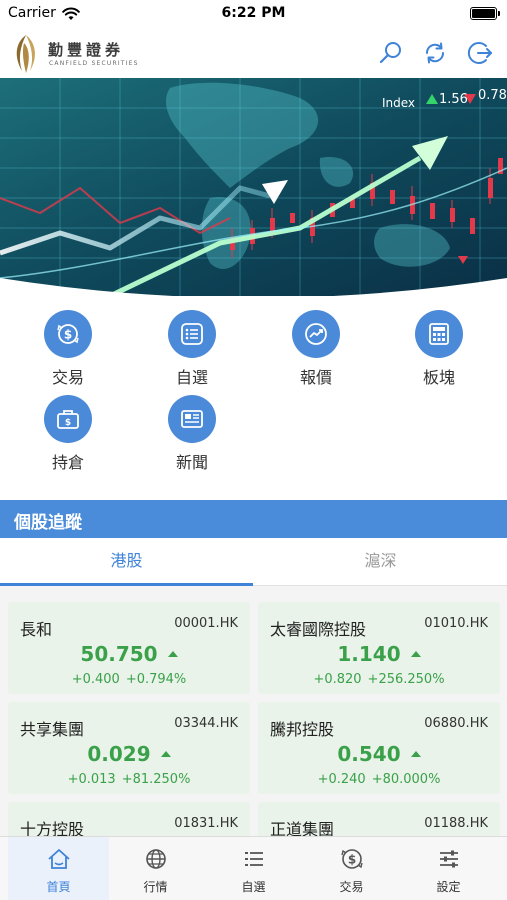 Image resolution: width=507 pixels, height=900 pixels. I want to click on stock-change-pct: +0.794%, so click(156, 679).